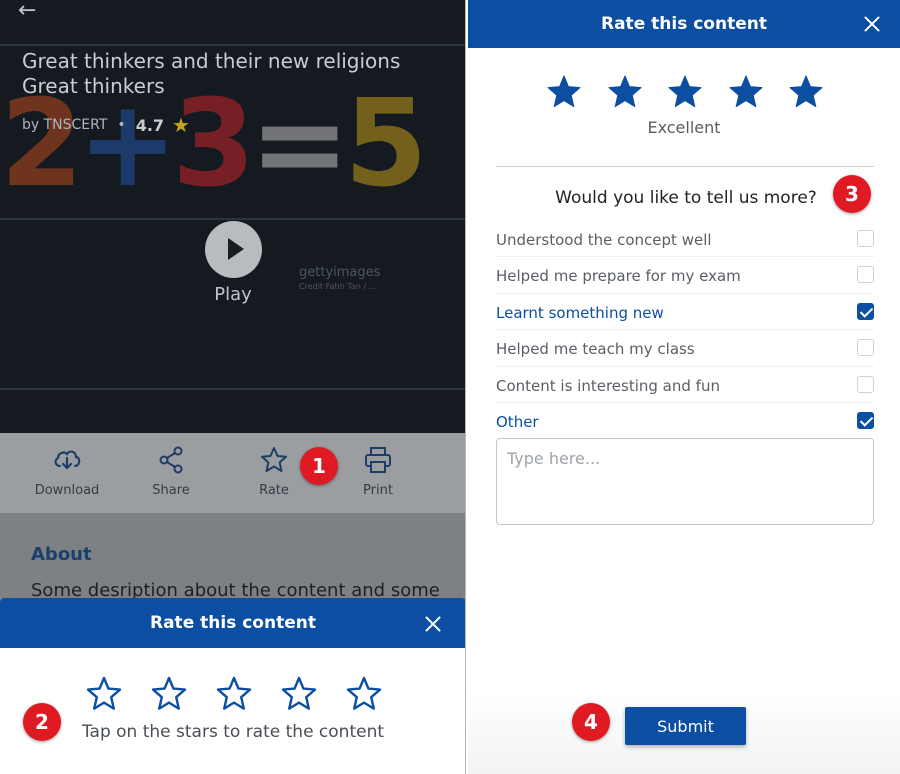  Describe the element at coordinates (685, 726) in the screenshot. I see `submit-button: Submit` at that location.